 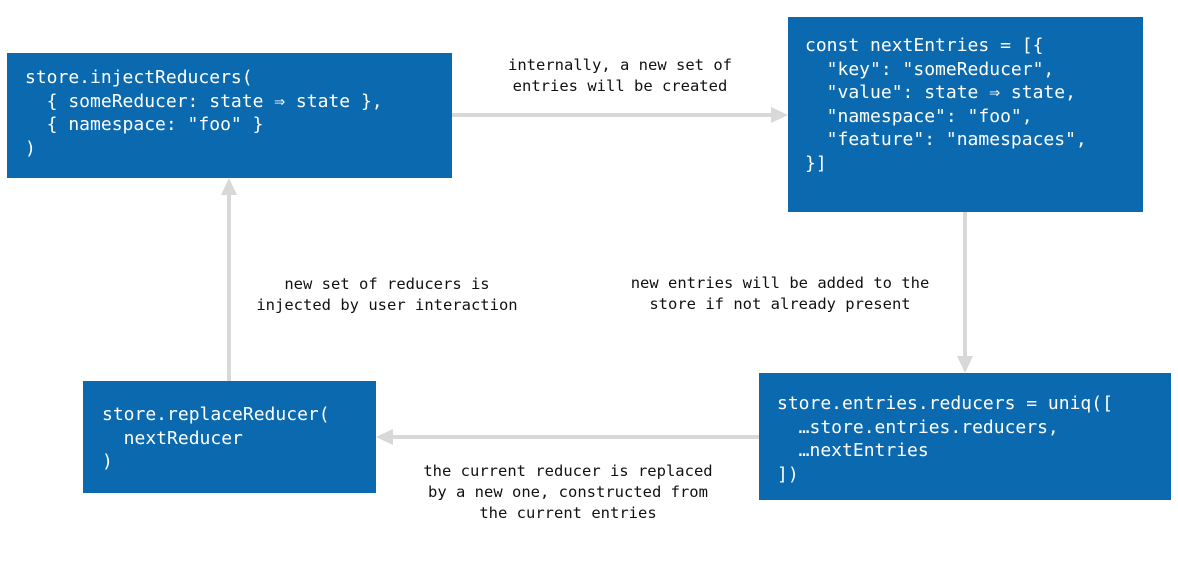 What do you see at coordinates (924, 45) in the screenshot?
I see `code-line: const nextEntries = [{` at bounding box center [924, 45].